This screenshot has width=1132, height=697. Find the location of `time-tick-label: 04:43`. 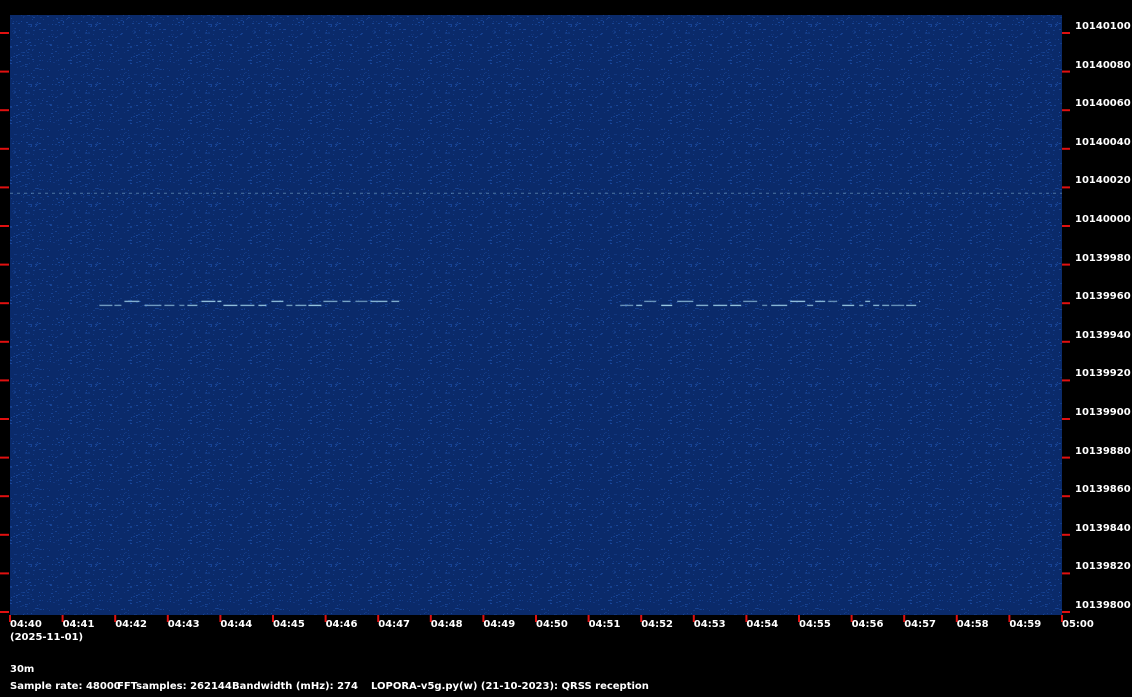

time-tick-label: 04:43 is located at coordinates (183, 624).